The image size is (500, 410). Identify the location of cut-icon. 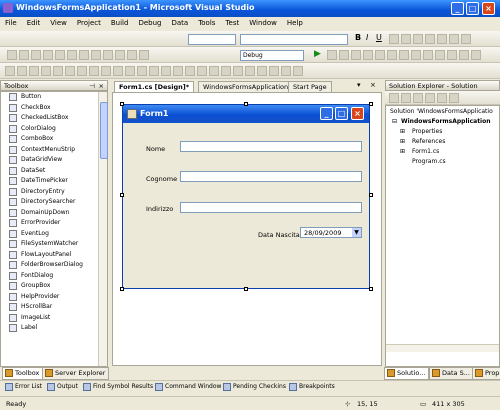
(72, 55).